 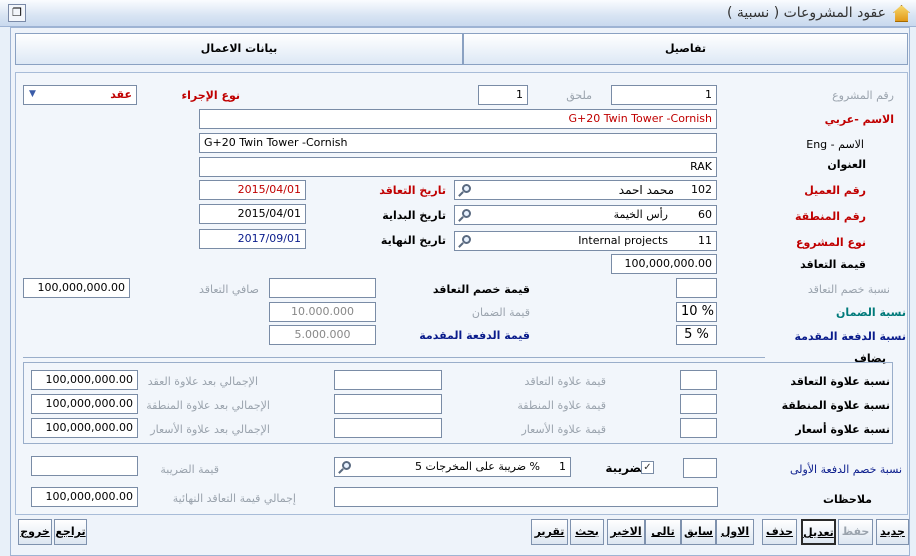 What do you see at coordinates (121, 94) in the screenshot?
I see `procedure-type-value: عقد` at bounding box center [121, 94].